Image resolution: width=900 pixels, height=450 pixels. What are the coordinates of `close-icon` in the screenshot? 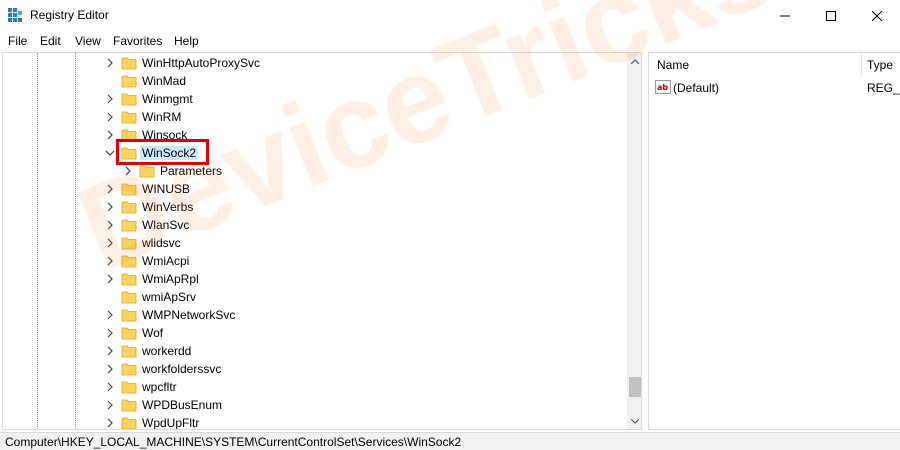 It's located at (877, 15).